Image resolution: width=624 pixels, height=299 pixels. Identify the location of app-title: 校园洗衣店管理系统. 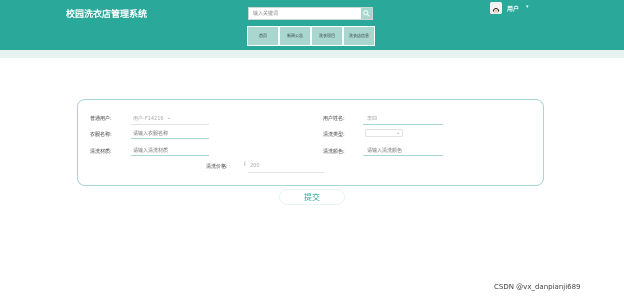
(107, 15).